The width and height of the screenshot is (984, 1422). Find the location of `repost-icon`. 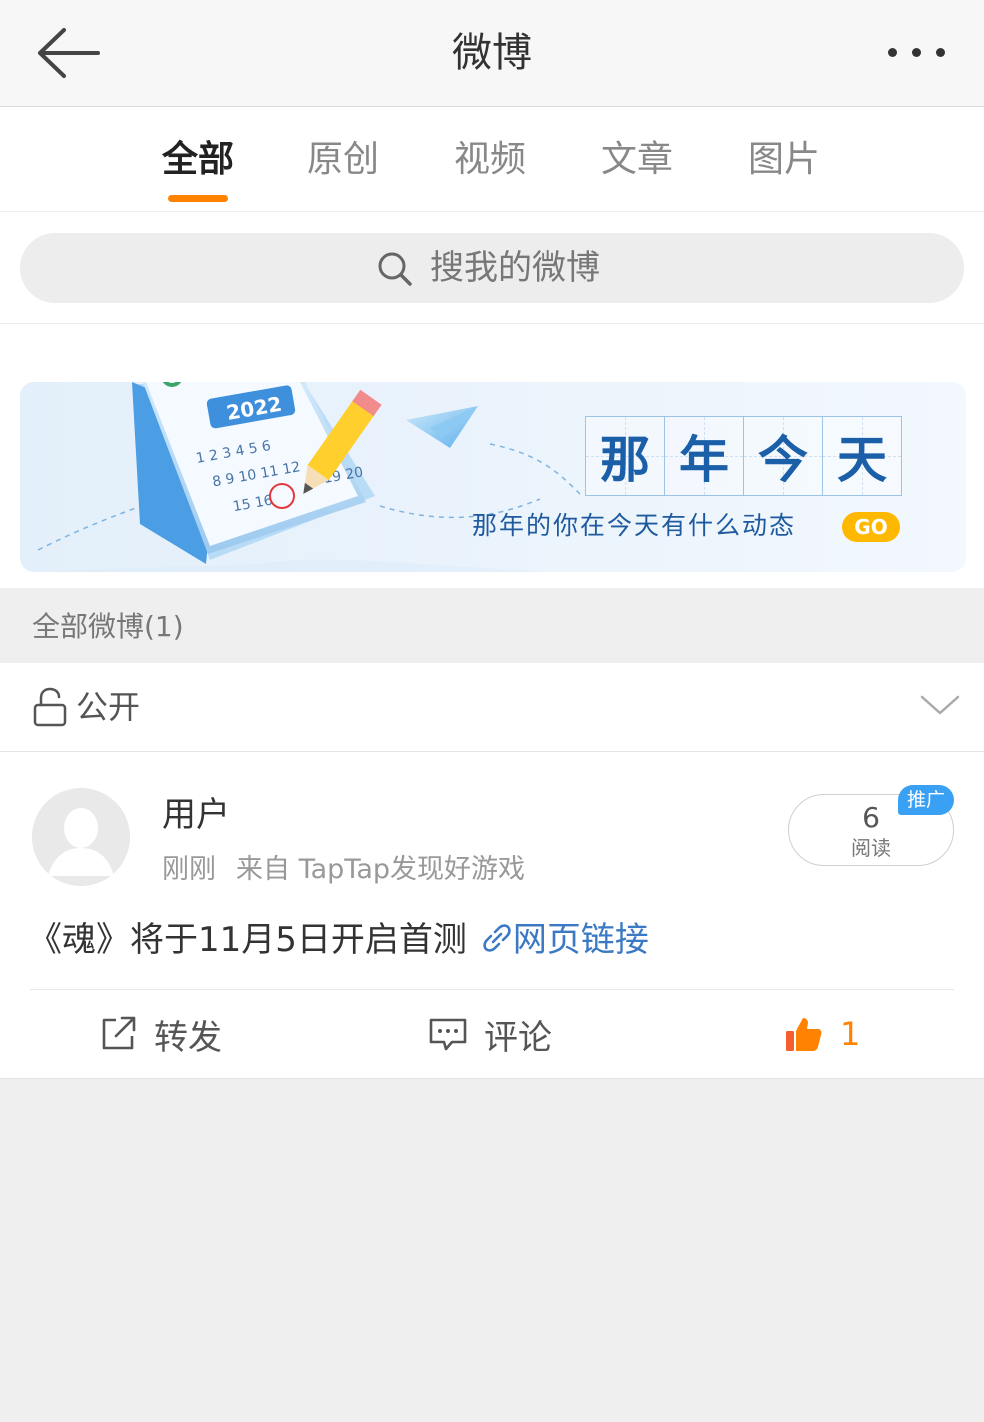

repost-icon is located at coordinates (119, 1033).